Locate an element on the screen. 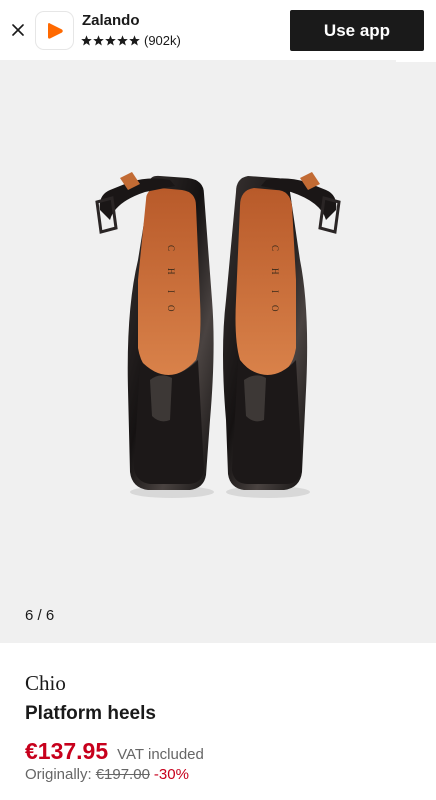 The image size is (436, 800). vat-note: VAT included is located at coordinates (160, 754).